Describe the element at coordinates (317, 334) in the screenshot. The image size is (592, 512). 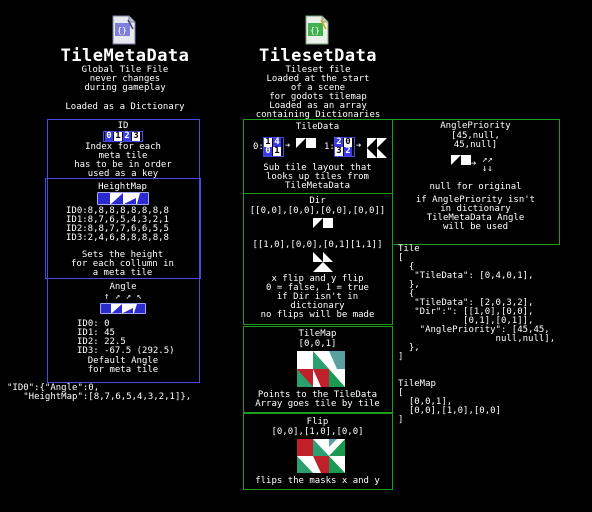
I see `tilemap-heading: TileMap` at that location.